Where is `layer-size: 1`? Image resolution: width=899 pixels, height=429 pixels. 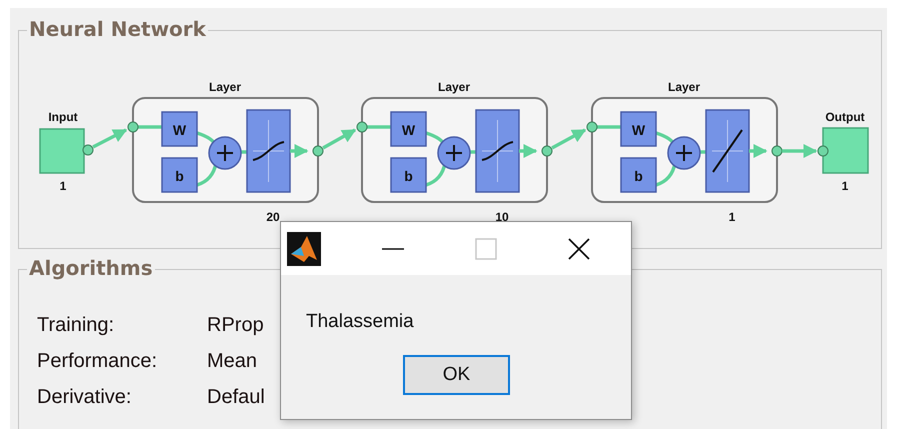
layer-size: 1 is located at coordinates (732, 217).